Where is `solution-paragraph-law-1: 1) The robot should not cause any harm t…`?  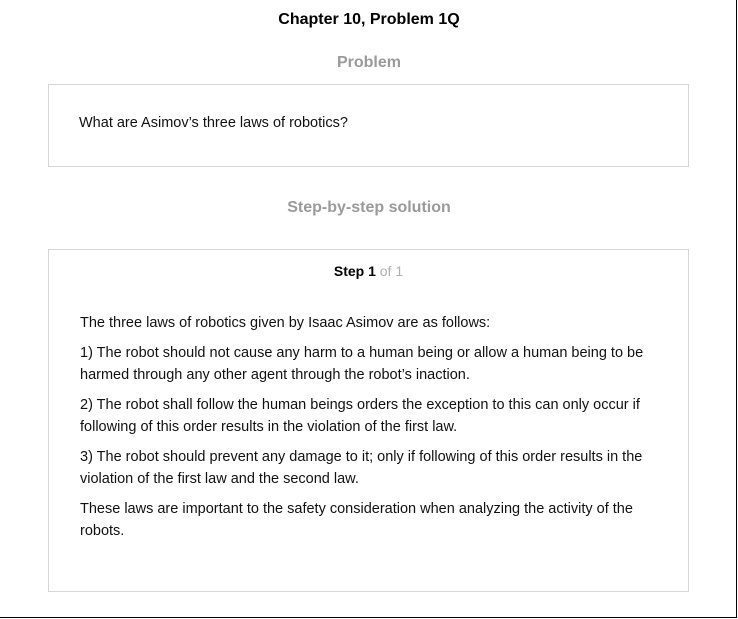
solution-paragraph-law-1: 1) The robot should not cause any harm t… is located at coordinates (362, 364).